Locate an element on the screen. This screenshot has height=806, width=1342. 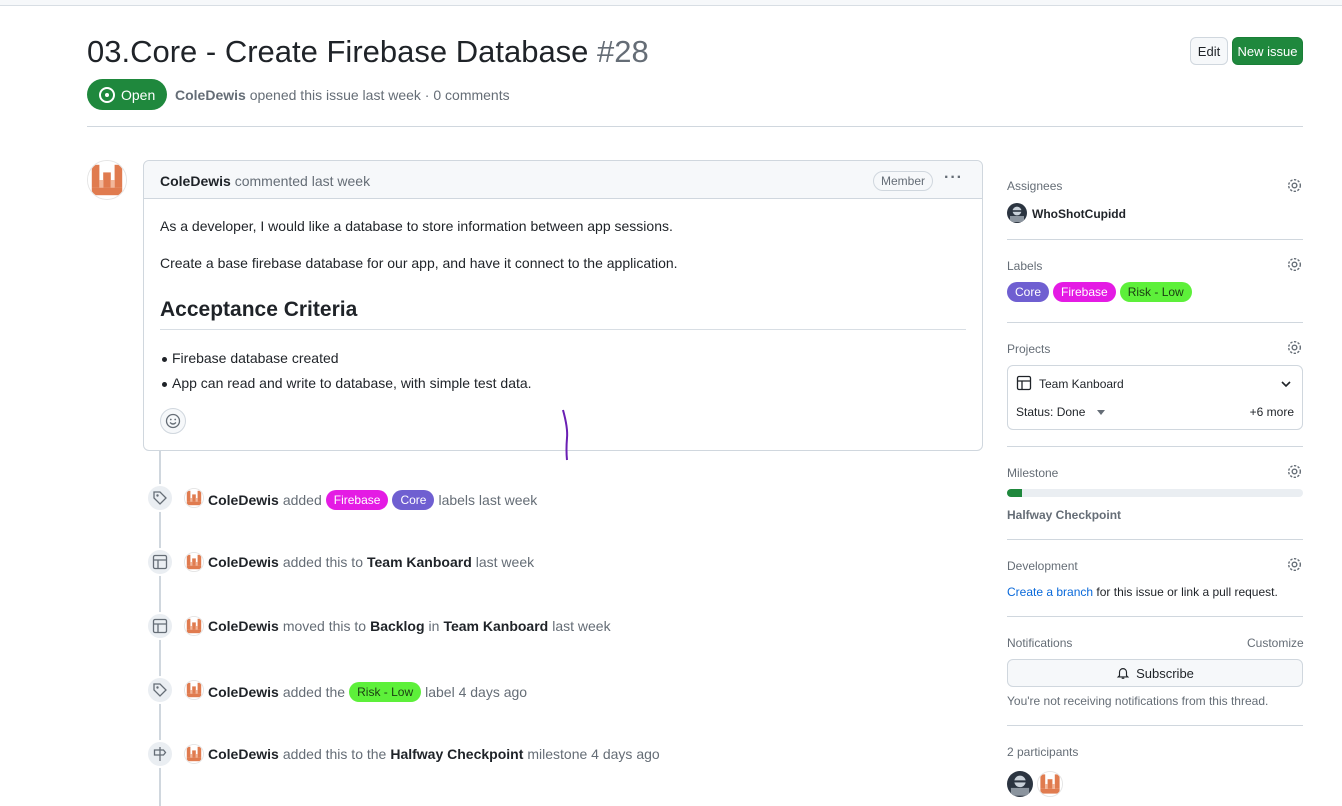
project-more: +6 more is located at coordinates (1272, 412).